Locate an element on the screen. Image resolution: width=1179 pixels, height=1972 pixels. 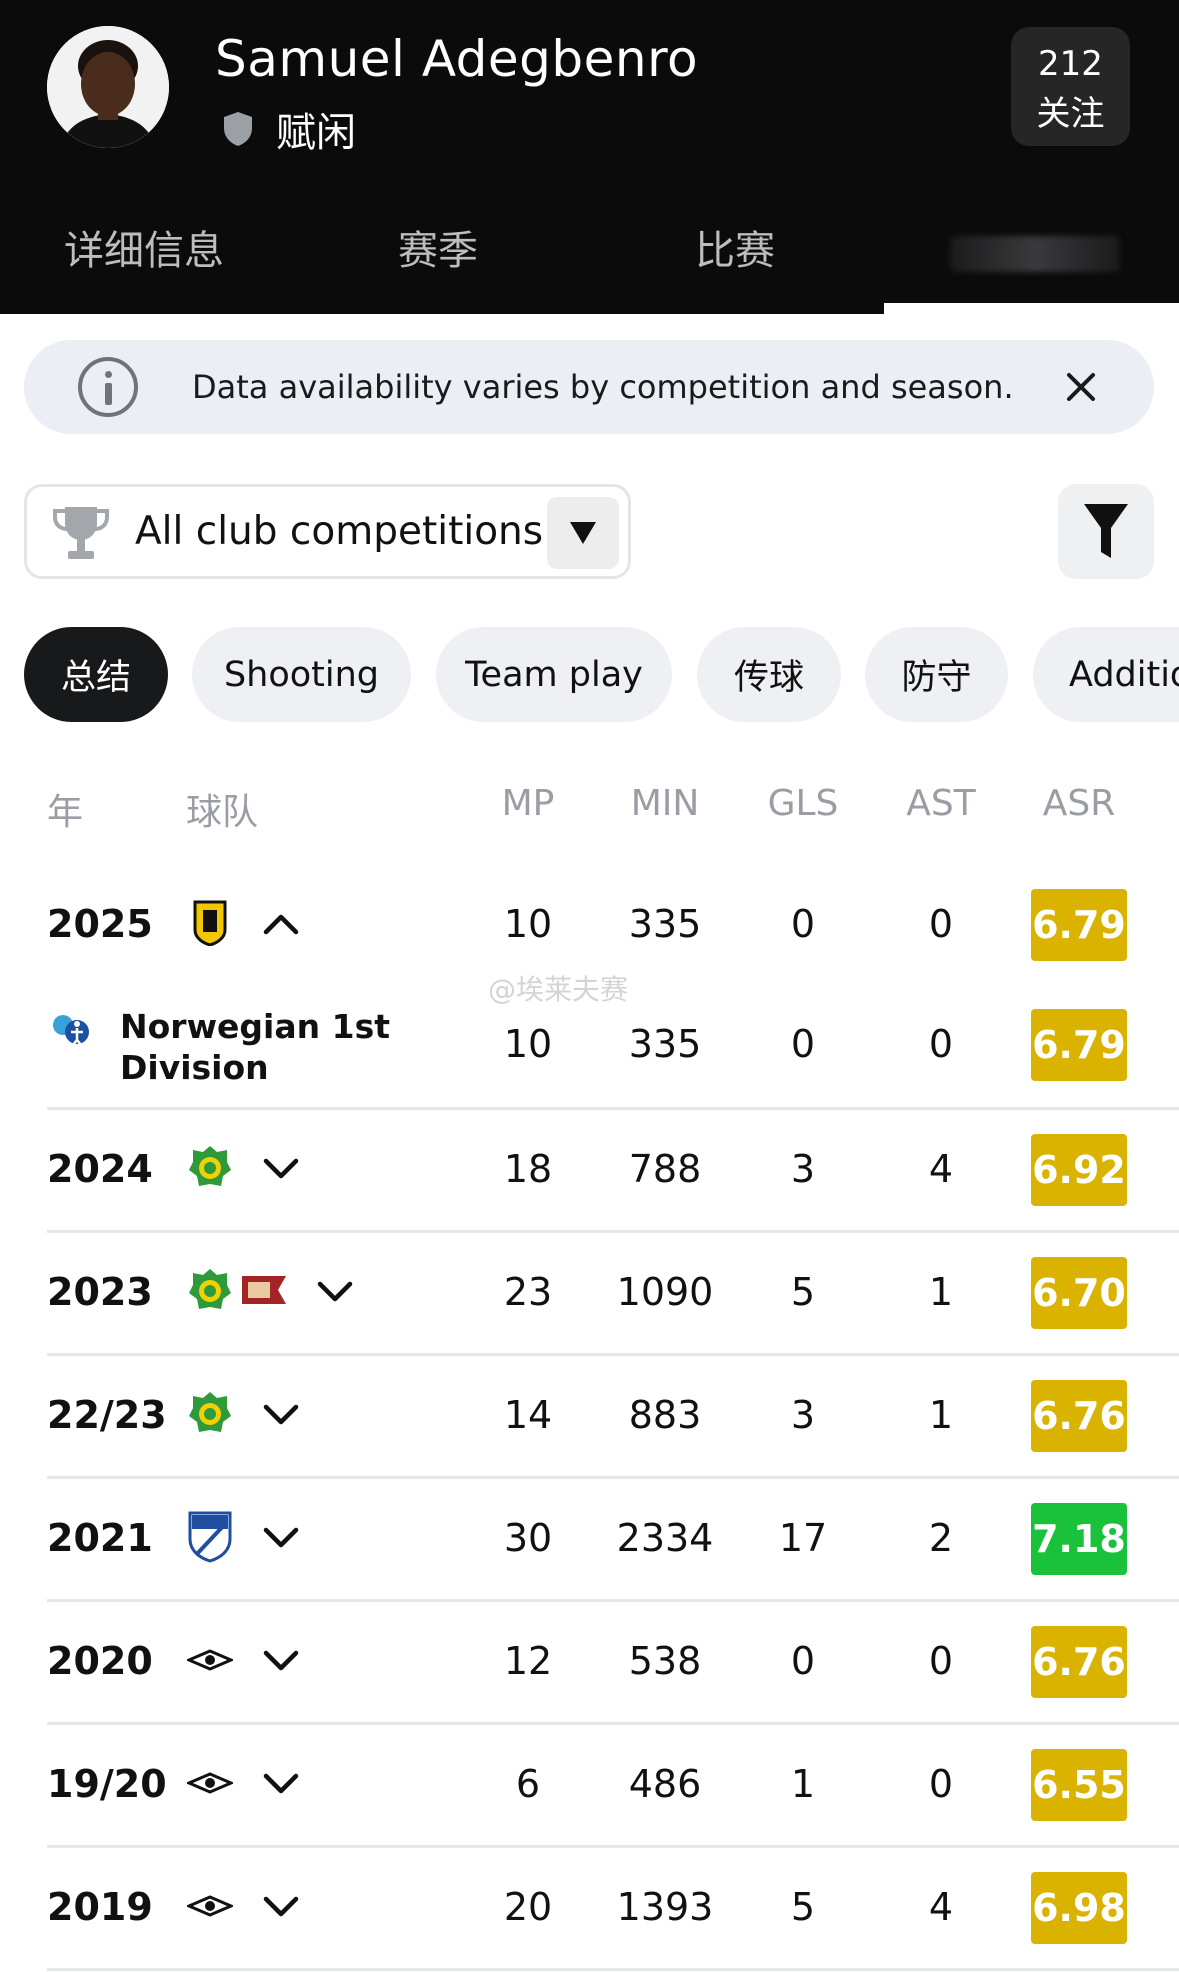
pill-additional: Additio is located at coordinates (1106, 674).